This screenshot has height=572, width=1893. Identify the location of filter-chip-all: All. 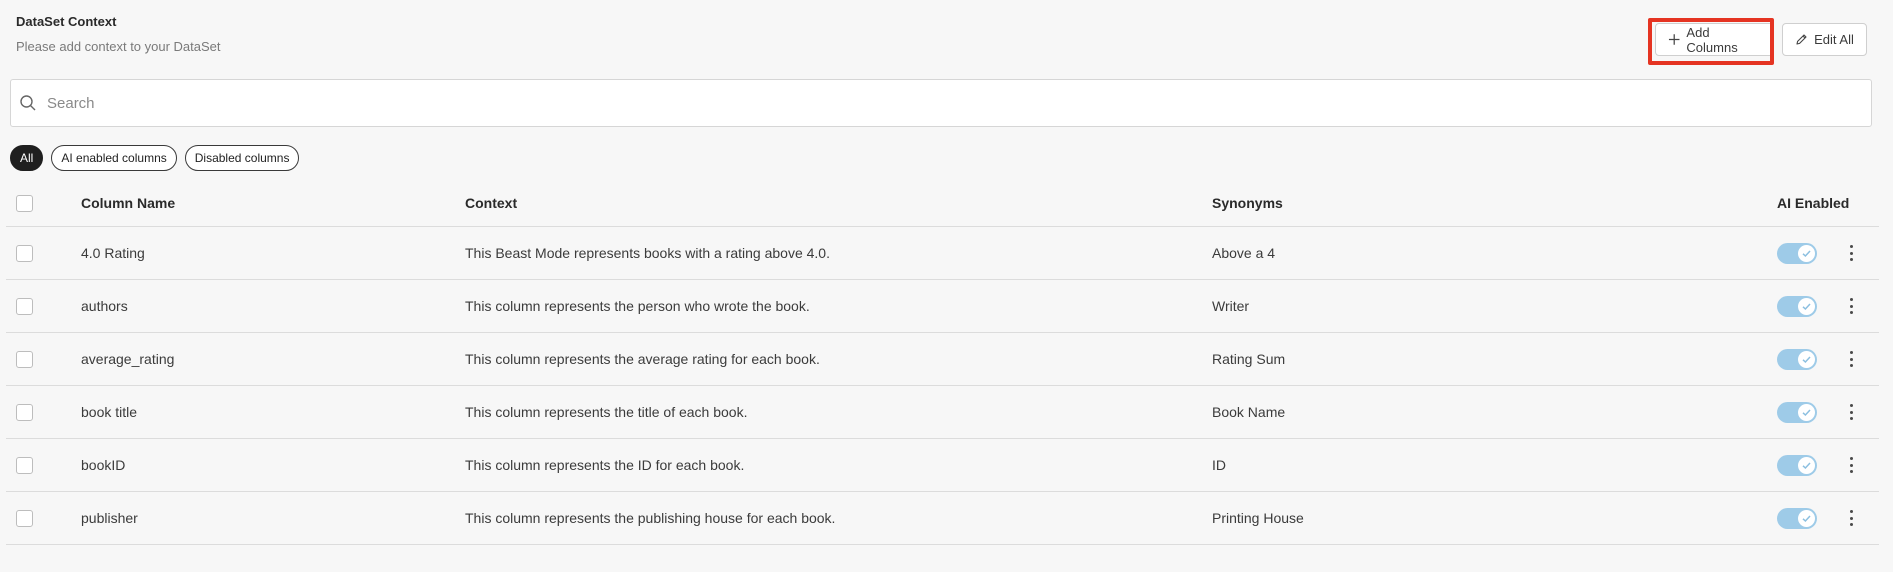
(27, 158).